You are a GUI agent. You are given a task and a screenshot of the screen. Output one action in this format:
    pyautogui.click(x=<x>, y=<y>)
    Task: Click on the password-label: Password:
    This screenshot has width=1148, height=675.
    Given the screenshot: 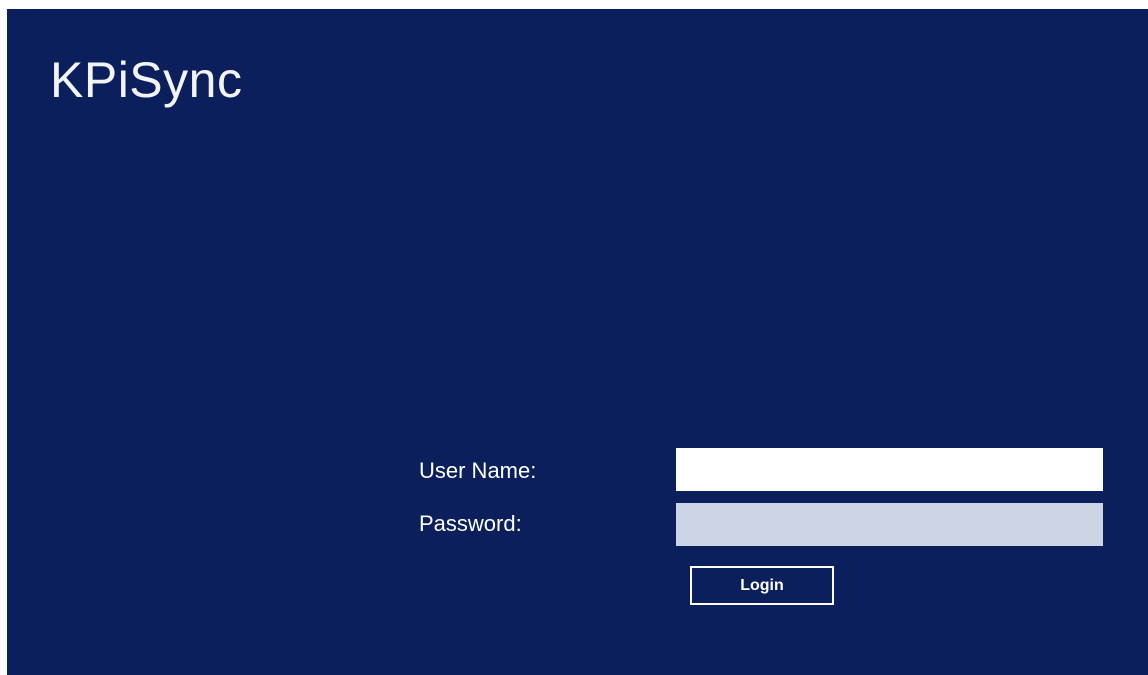 What is the action you would take?
    pyautogui.click(x=470, y=523)
    